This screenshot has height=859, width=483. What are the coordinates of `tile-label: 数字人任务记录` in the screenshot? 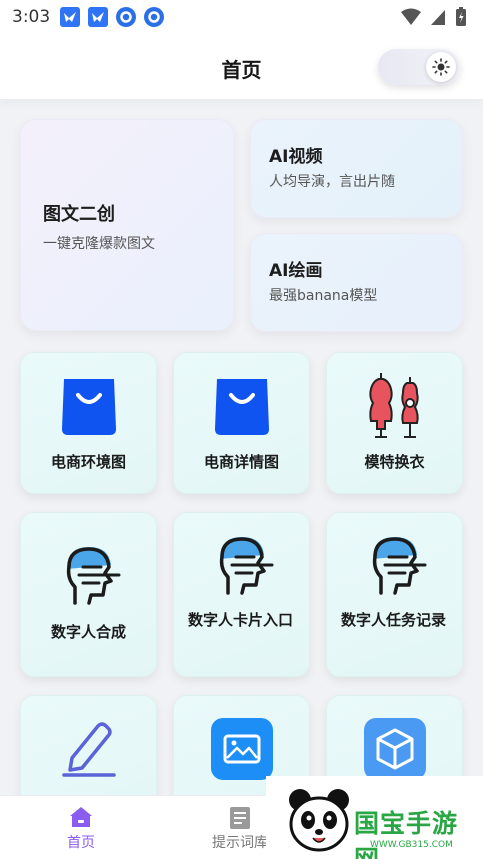 It's located at (394, 620).